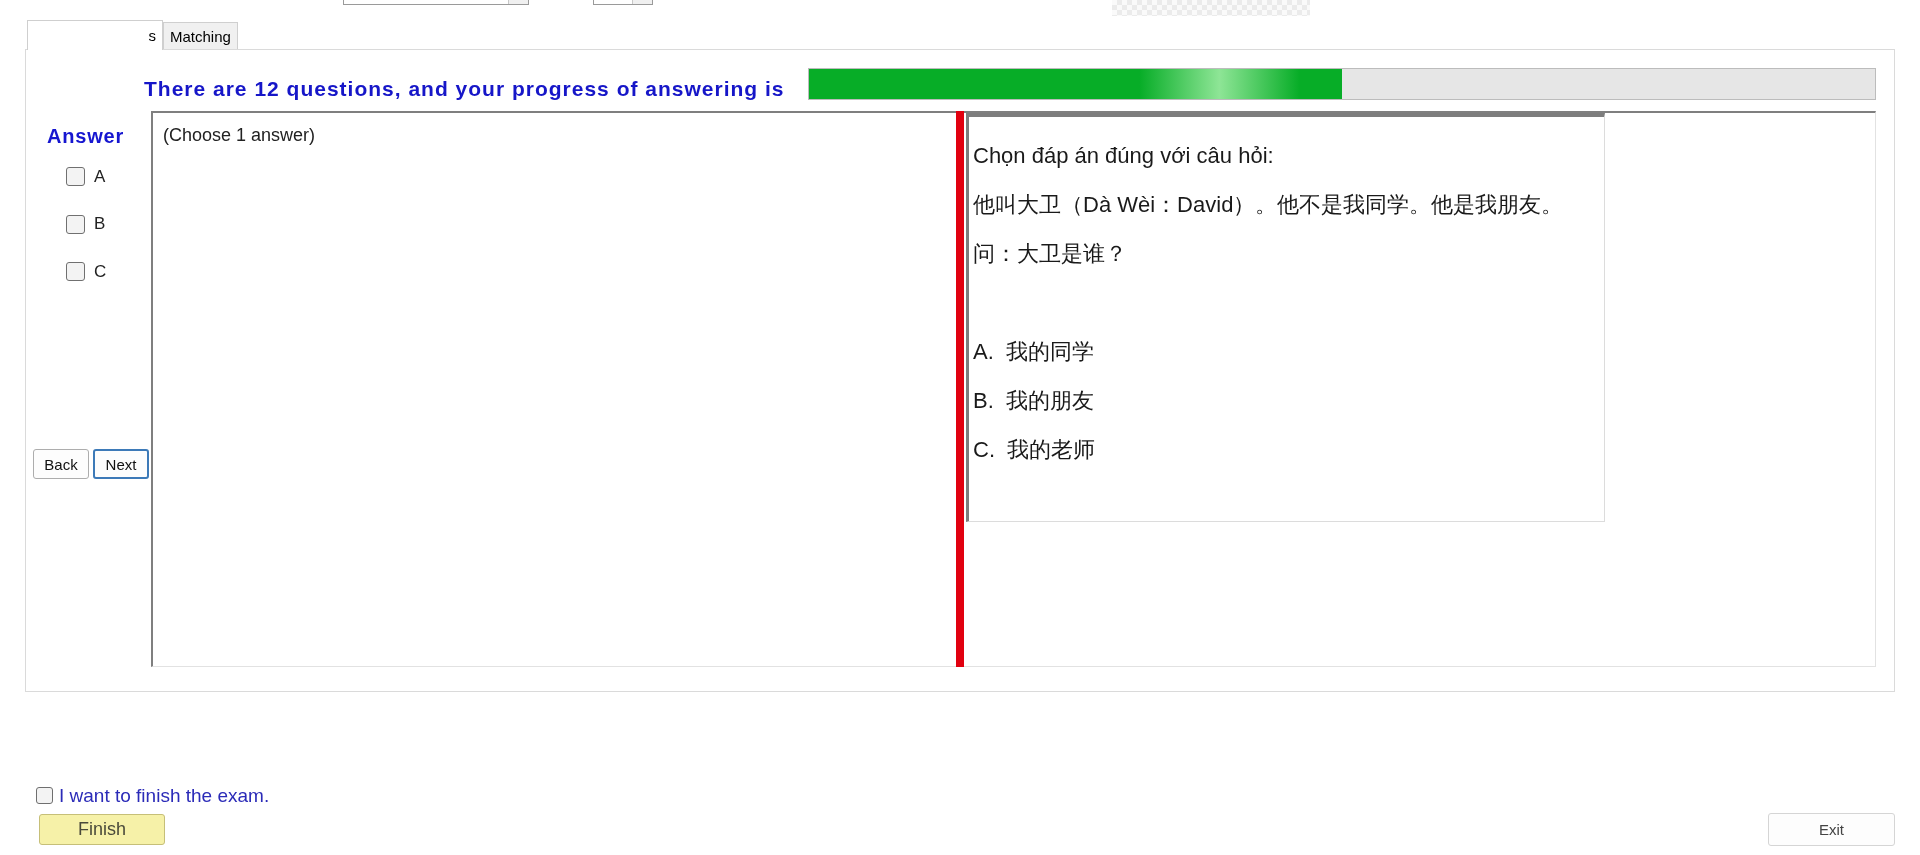 The width and height of the screenshot is (1920, 855). Describe the element at coordinates (86, 136) in the screenshot. I see `answer-heading: Answer` at that location.